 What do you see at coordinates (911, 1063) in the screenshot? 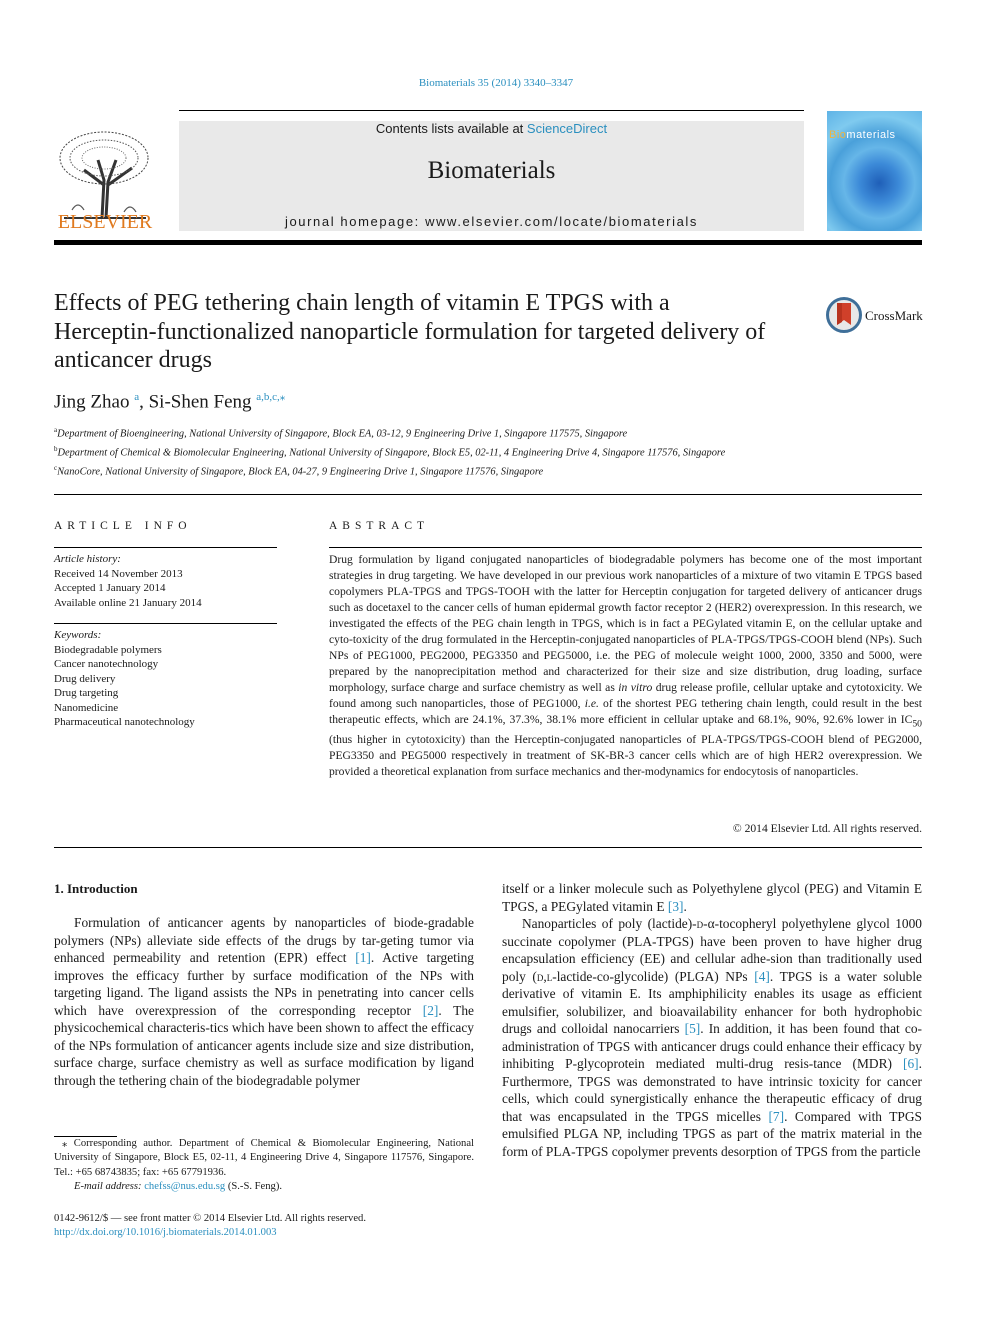
I see `reference-link: [6]` at bounding box center [911, 1063].